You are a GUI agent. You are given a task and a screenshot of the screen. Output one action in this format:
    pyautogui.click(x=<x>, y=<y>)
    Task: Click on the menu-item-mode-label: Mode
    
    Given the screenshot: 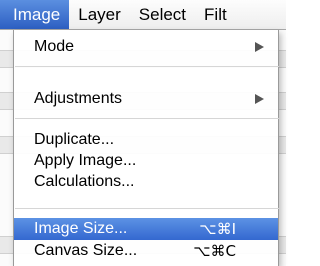 What is the action you would take?
    pyautogui.click(x=54, y=46)
    